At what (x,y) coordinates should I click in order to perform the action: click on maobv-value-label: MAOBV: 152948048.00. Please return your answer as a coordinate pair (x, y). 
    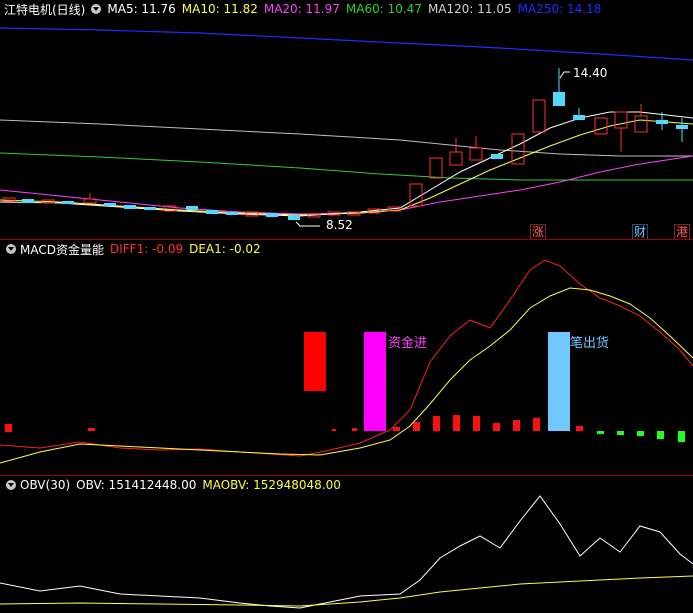
    Looking at the image, I should click on (271, 485).